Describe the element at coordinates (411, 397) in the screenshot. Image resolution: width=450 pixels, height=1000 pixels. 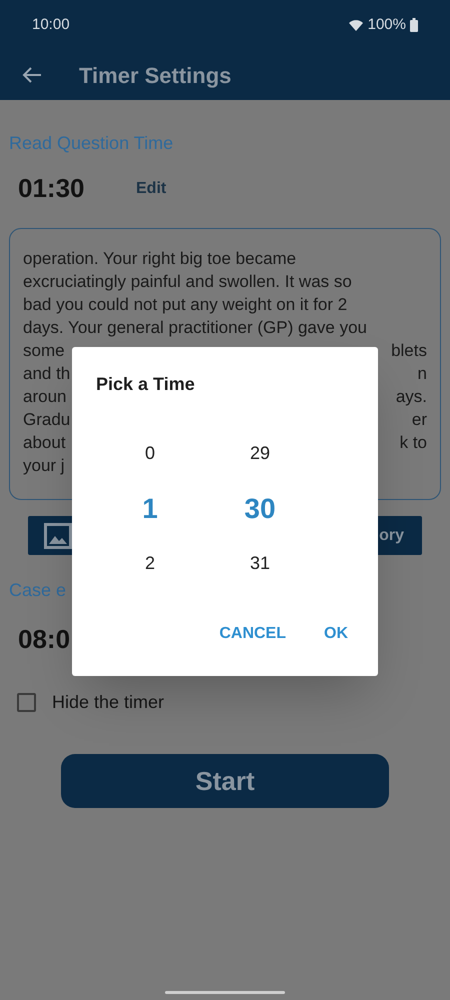
I see `case-text-line: ays.` at that location.